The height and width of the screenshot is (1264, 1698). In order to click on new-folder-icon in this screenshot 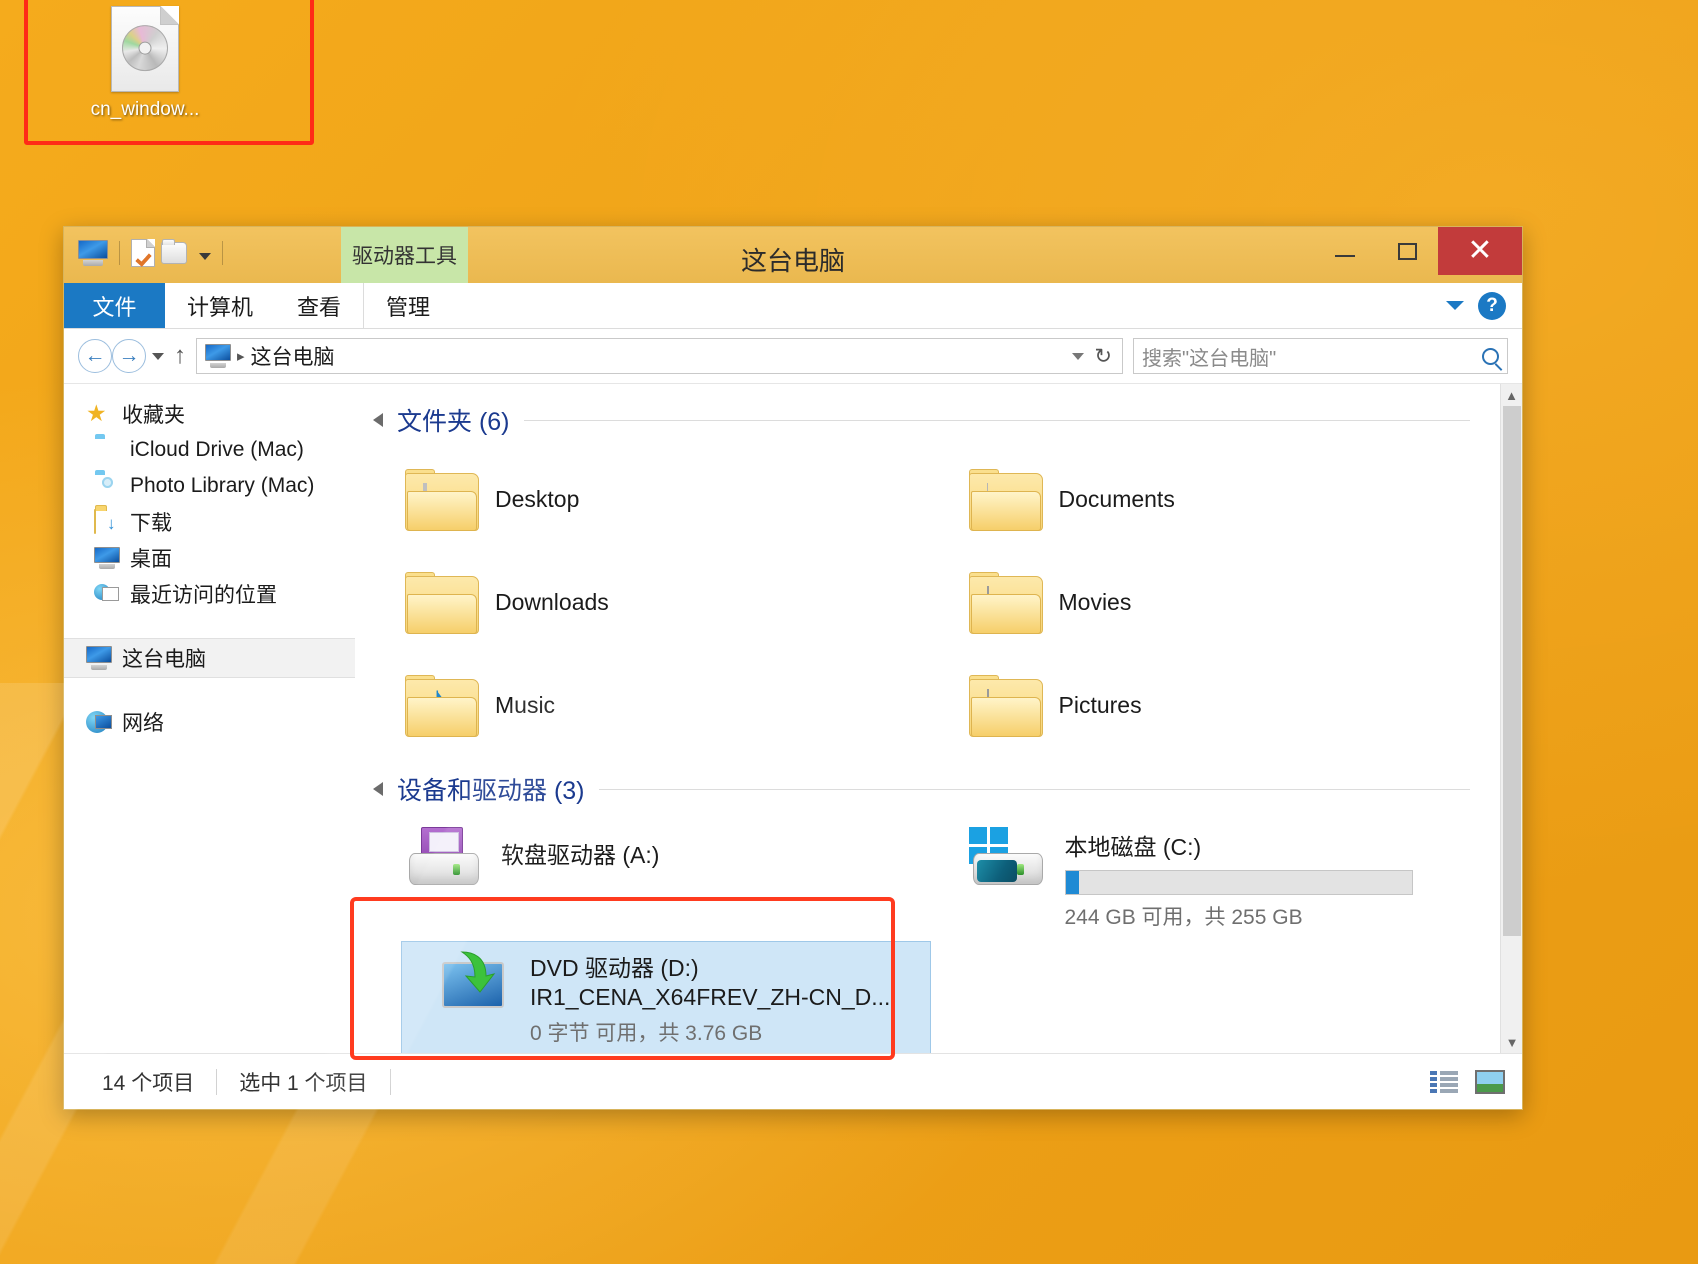, I will do `click(174, 251)`.